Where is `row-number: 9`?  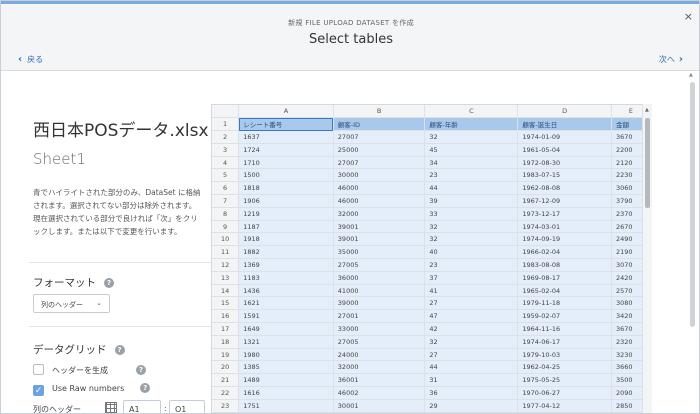
row-number: 9 is located at coordinates (226, 227).